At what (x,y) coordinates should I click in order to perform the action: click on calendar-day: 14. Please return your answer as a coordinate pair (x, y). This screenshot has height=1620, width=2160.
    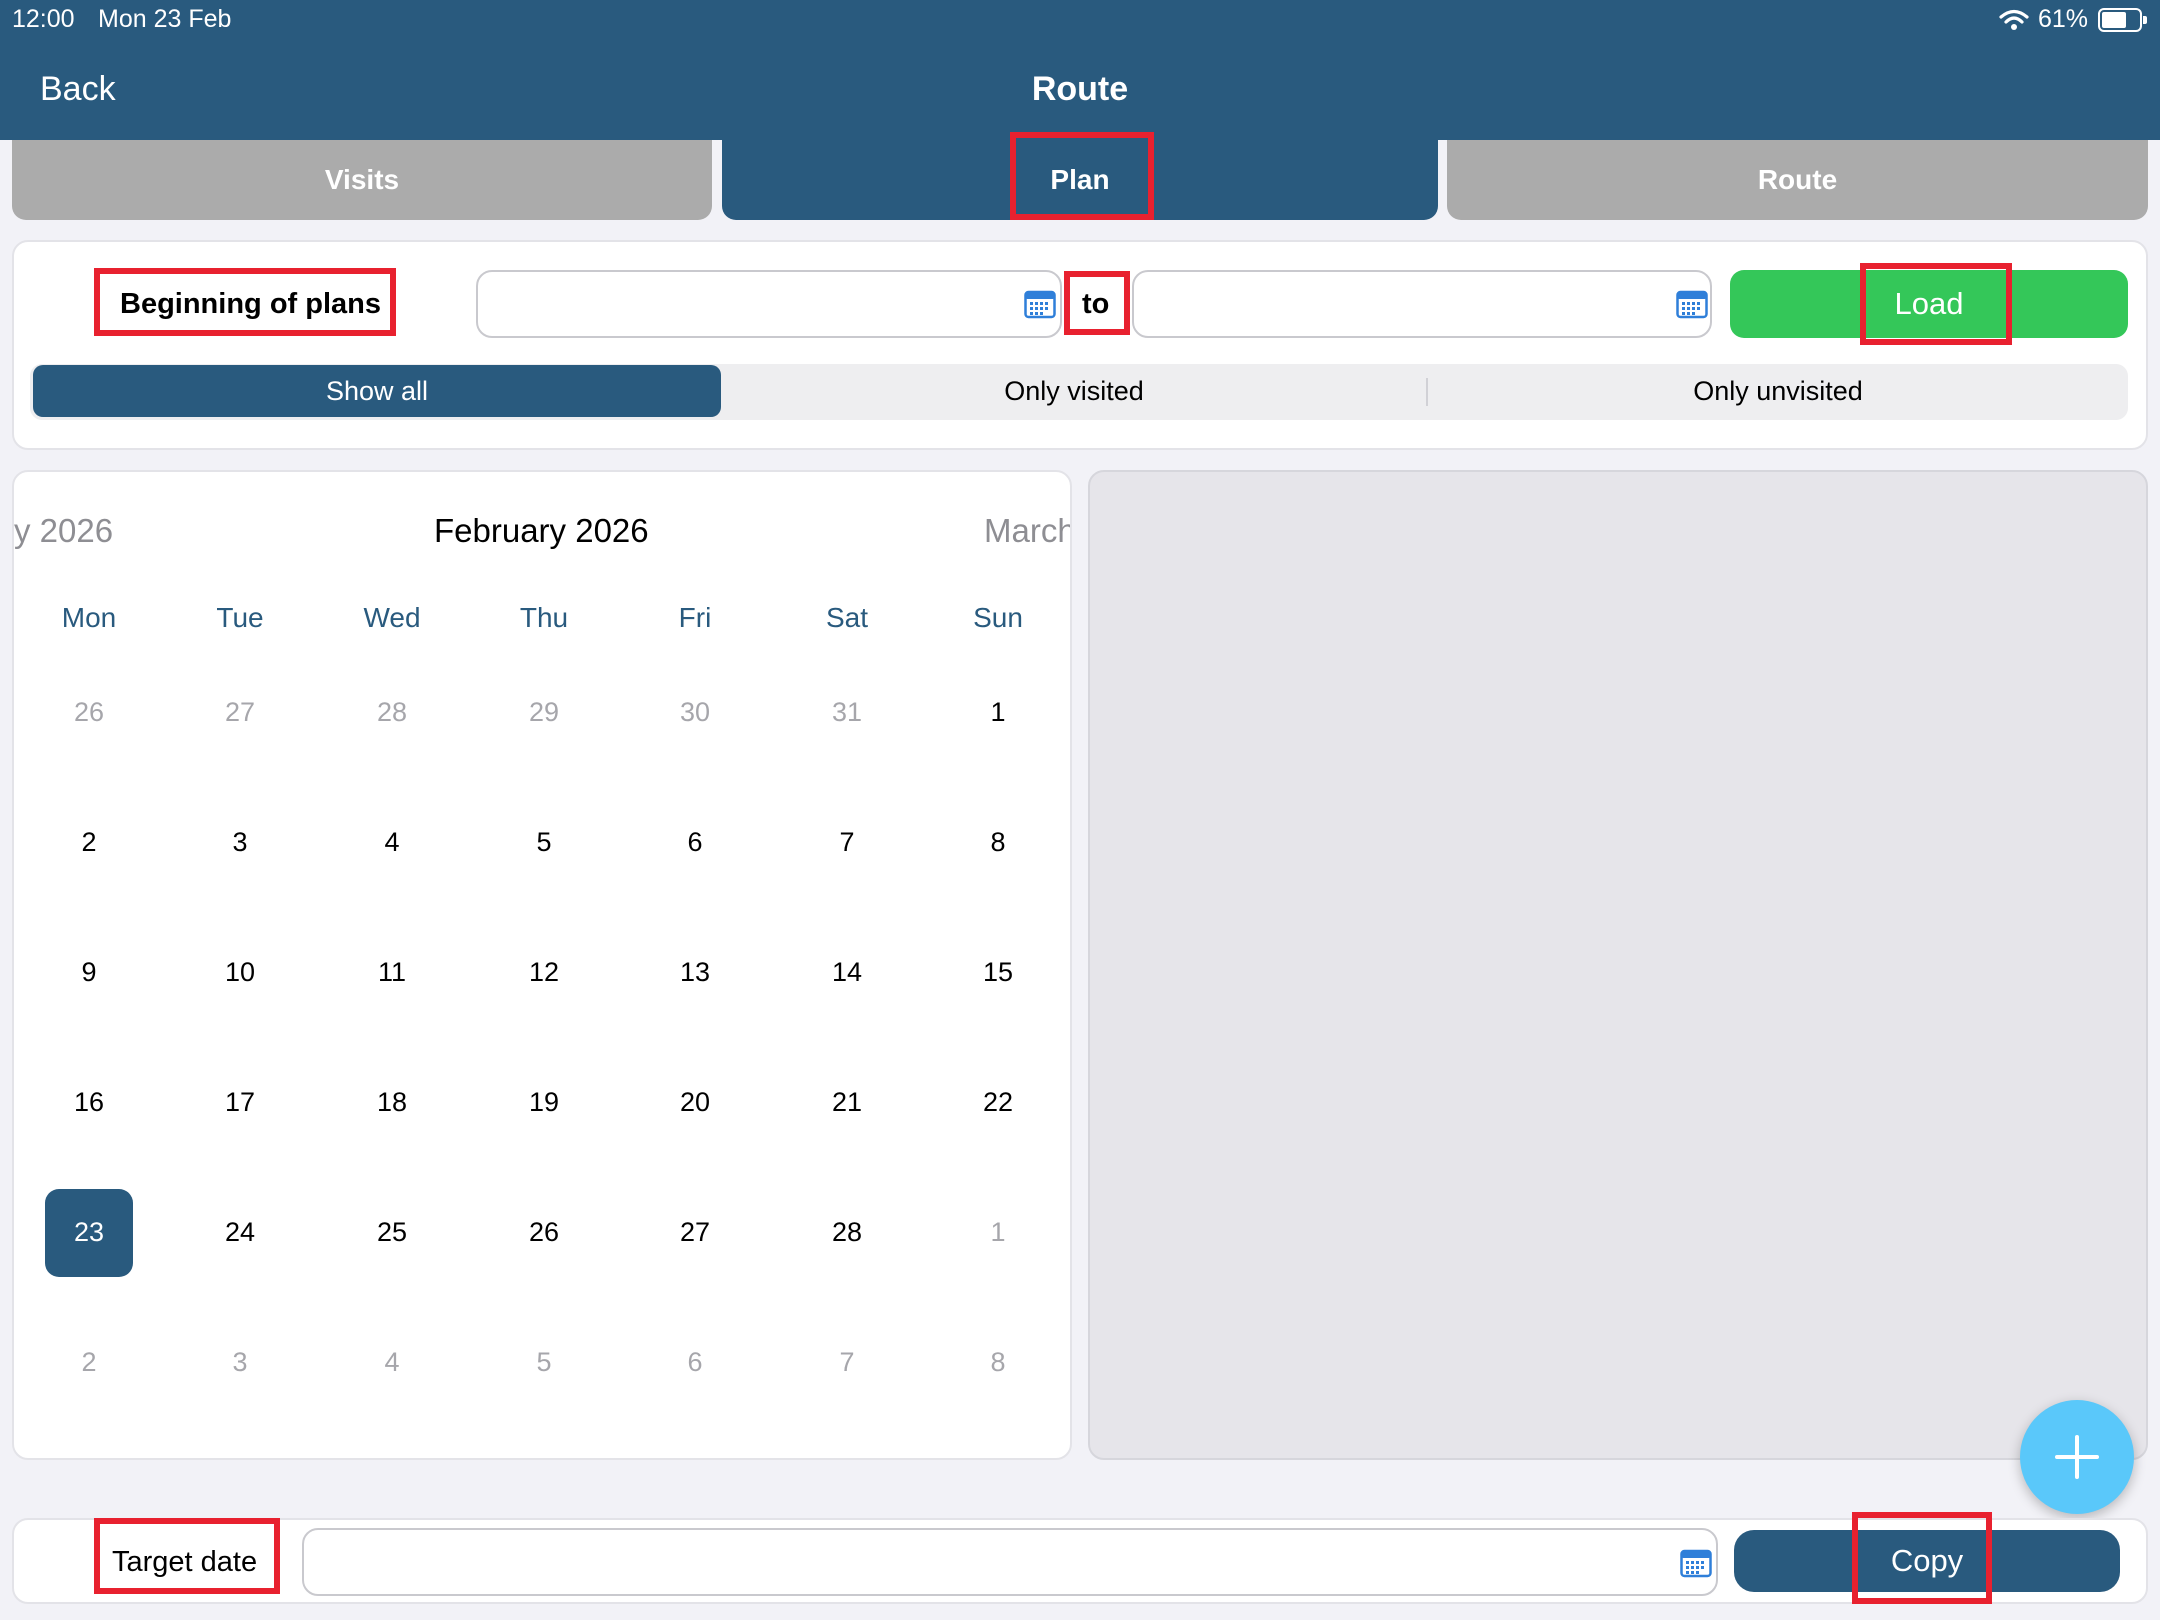
    Looking at the image, I should click on (847, 972).